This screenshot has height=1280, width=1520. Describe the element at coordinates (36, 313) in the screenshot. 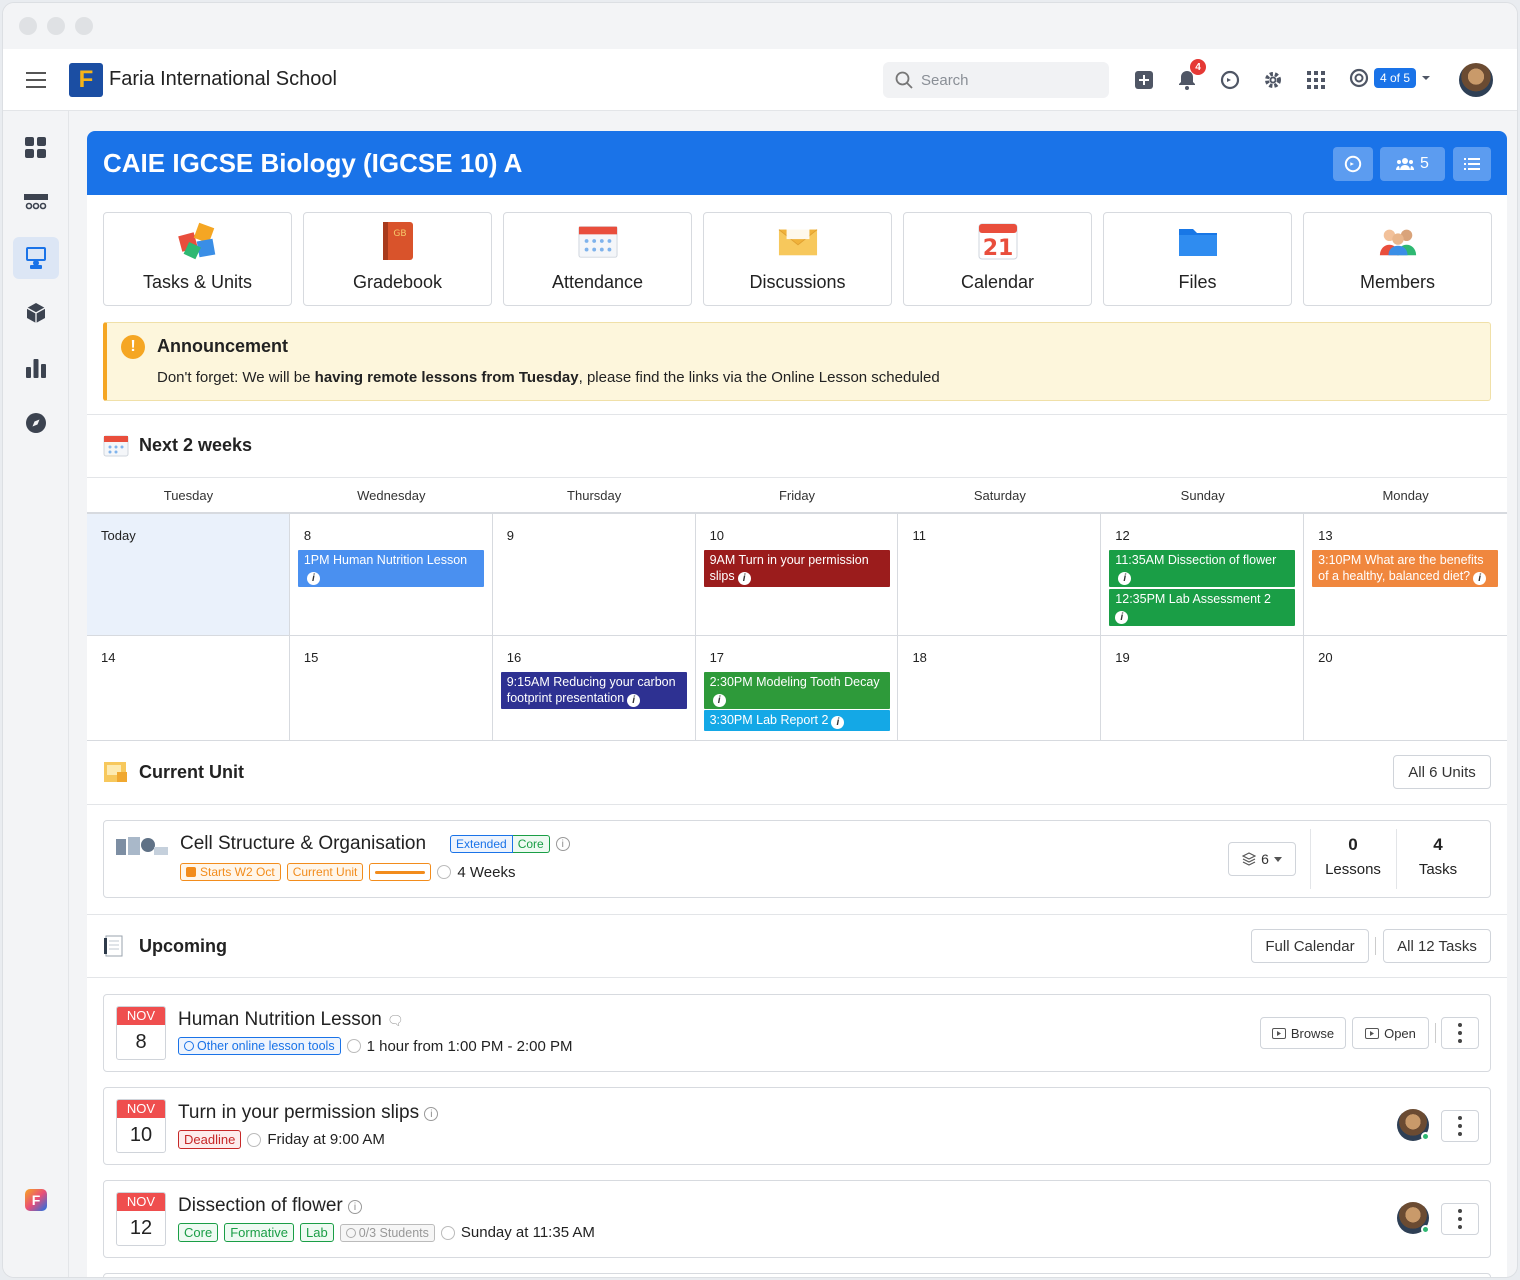

I see `sidebar-cube-icon` at that location.